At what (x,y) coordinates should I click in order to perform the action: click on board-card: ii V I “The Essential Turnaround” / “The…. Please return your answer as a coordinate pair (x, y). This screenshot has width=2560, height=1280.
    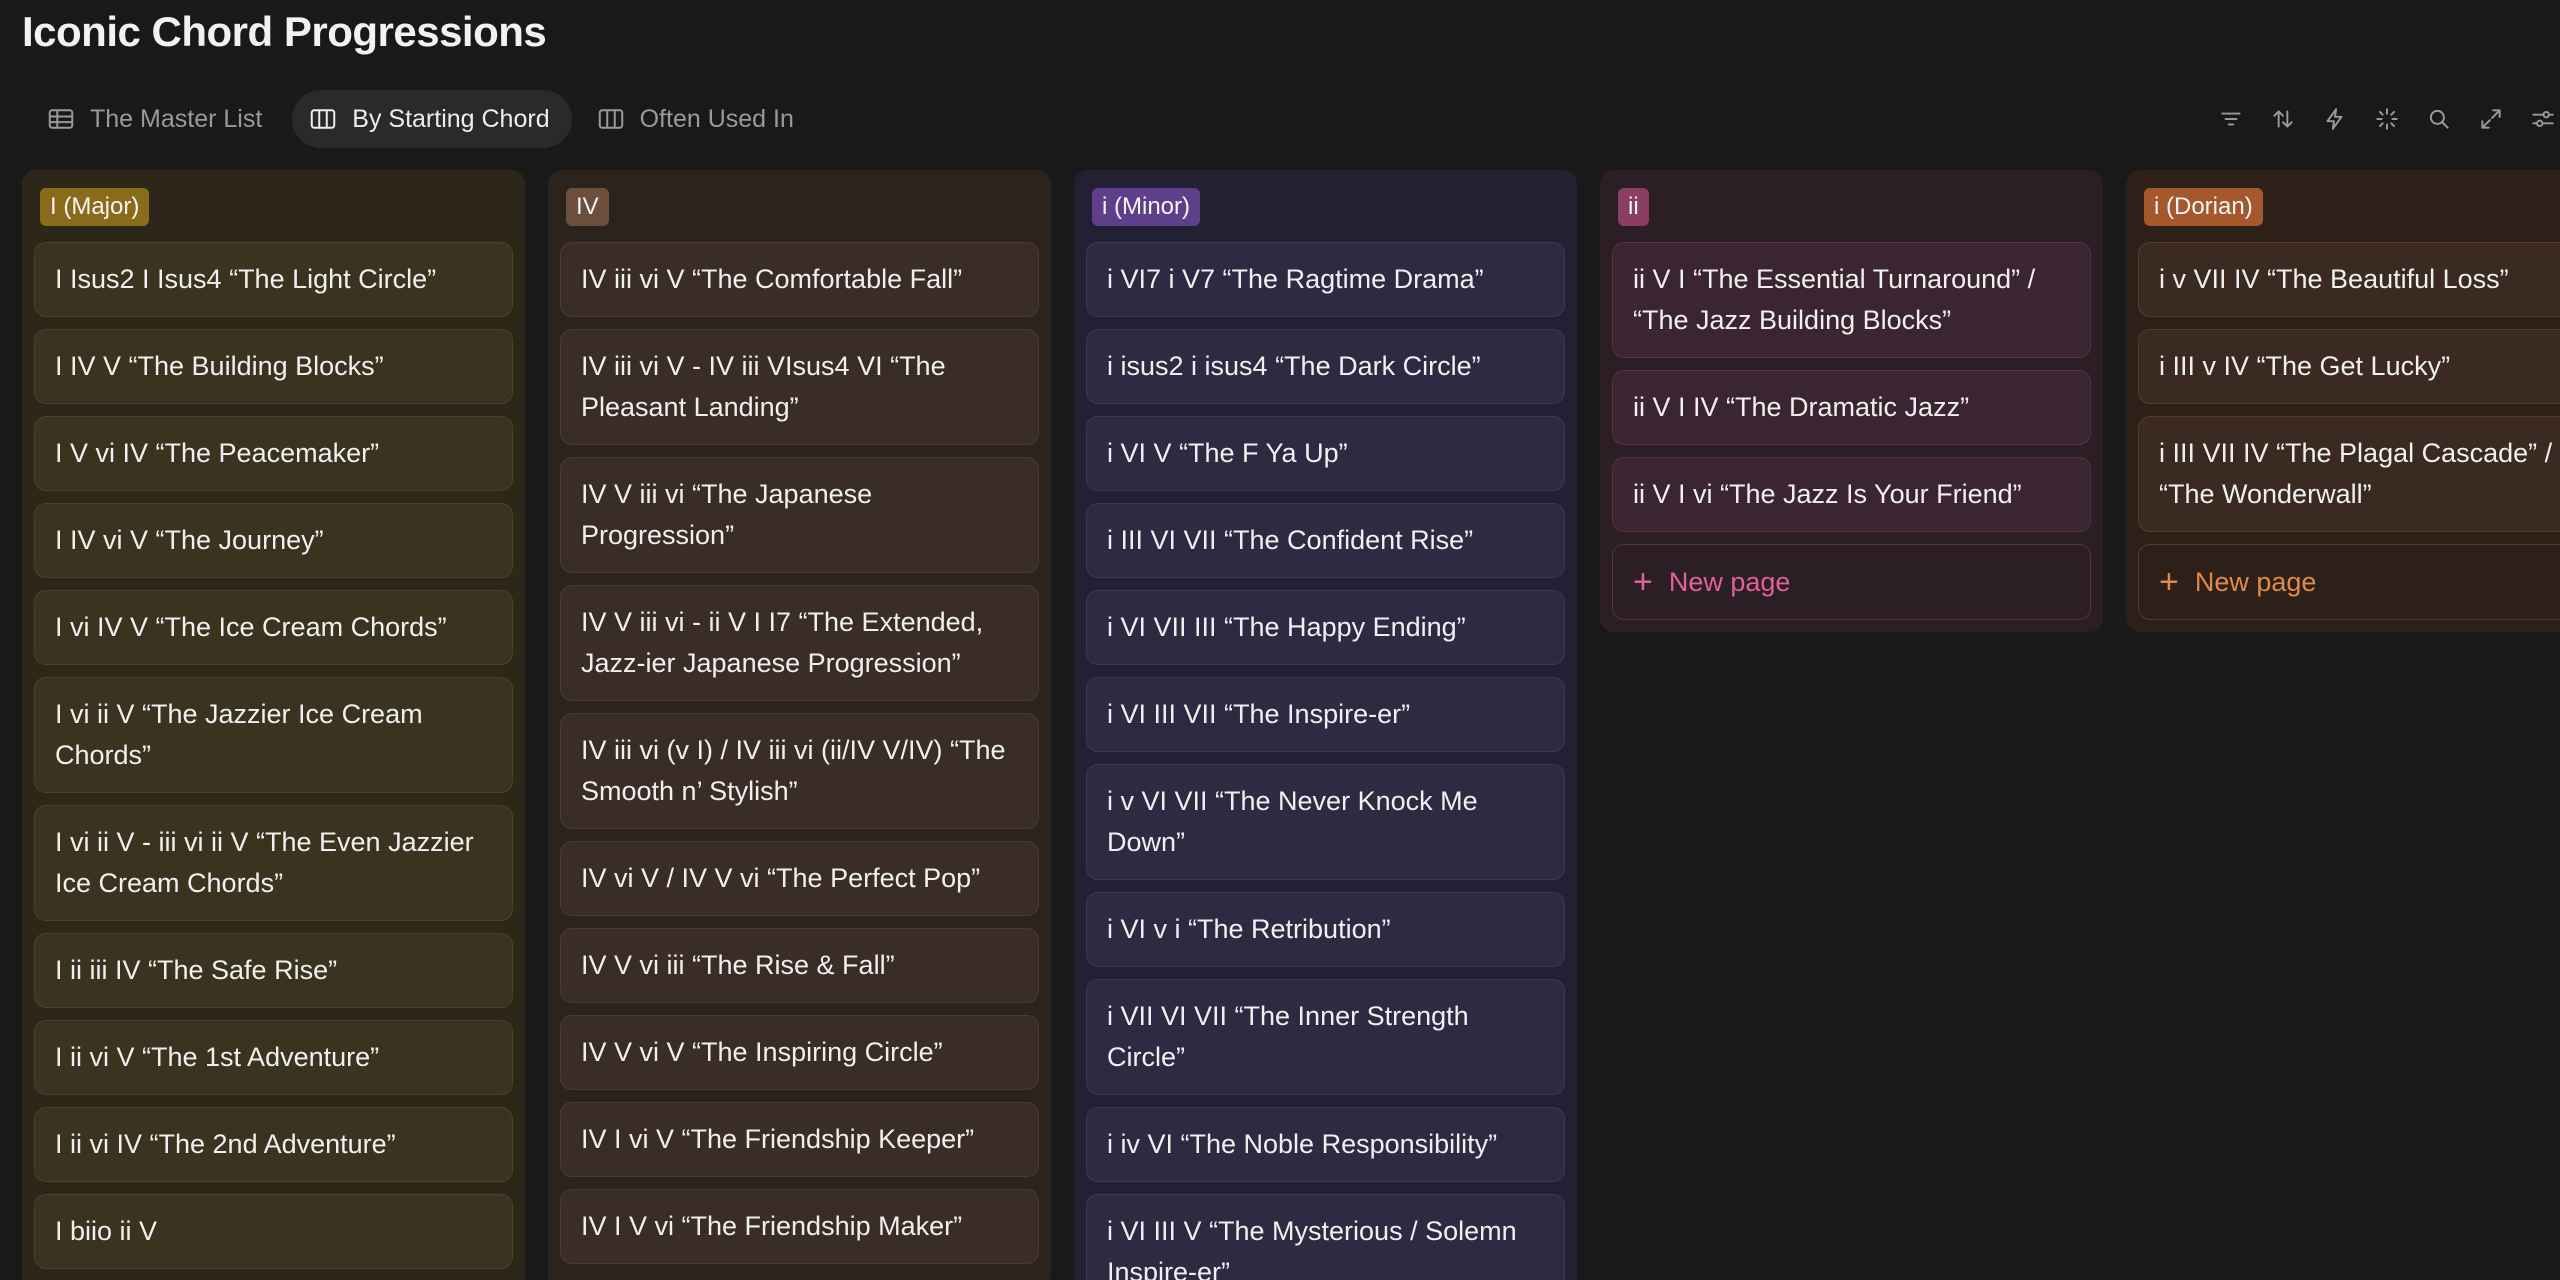
    Looking at the image, I should click on (1851, 300).